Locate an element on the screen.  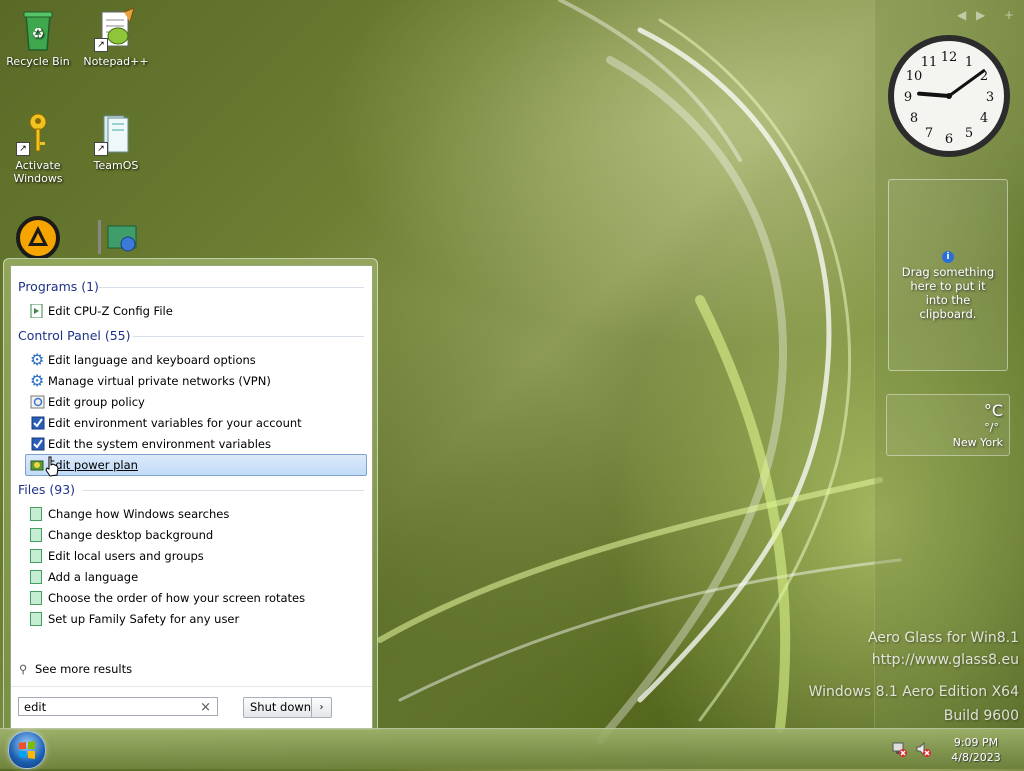
search-input-value: edit is located at coordinates (35, 707).